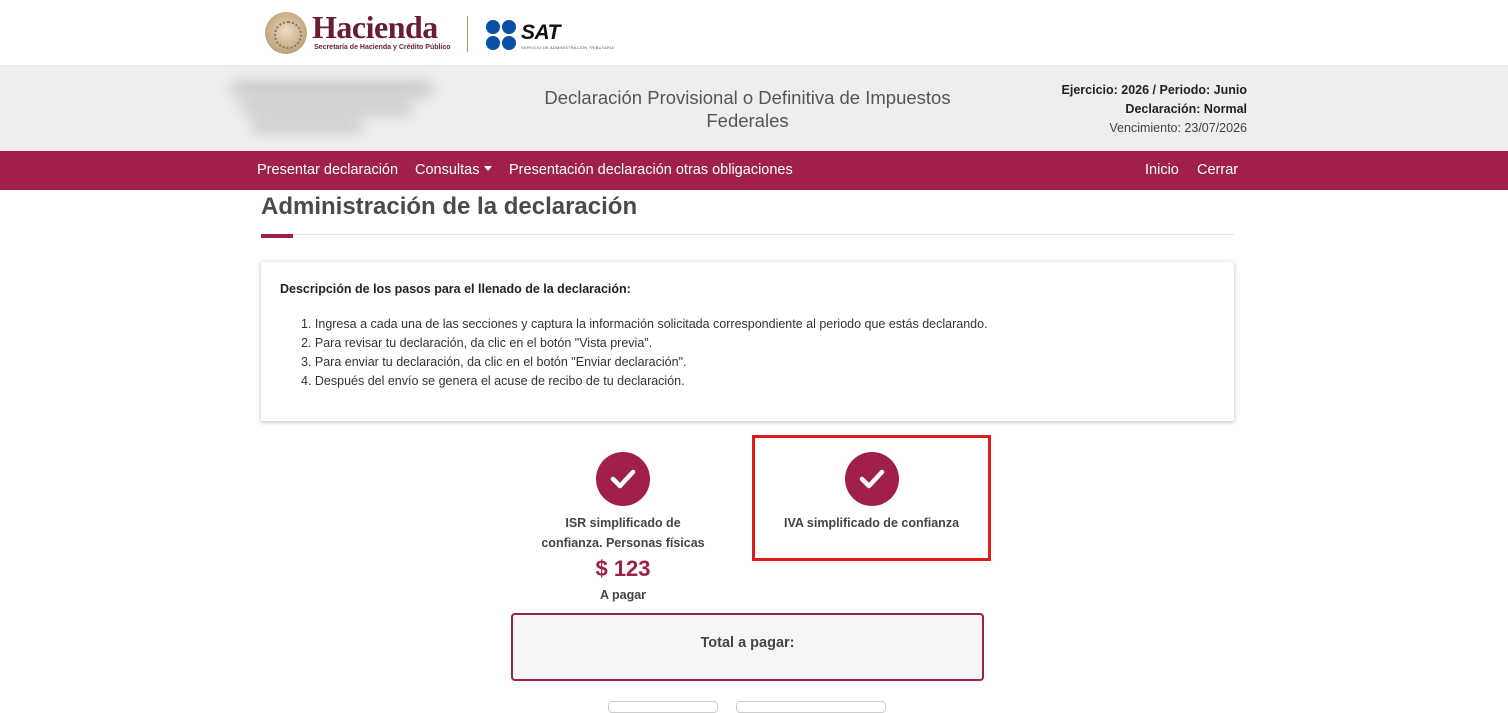  Describe the element at coordinates (488, 168) in the screenshot. I see `caret-down-icon` at that location.